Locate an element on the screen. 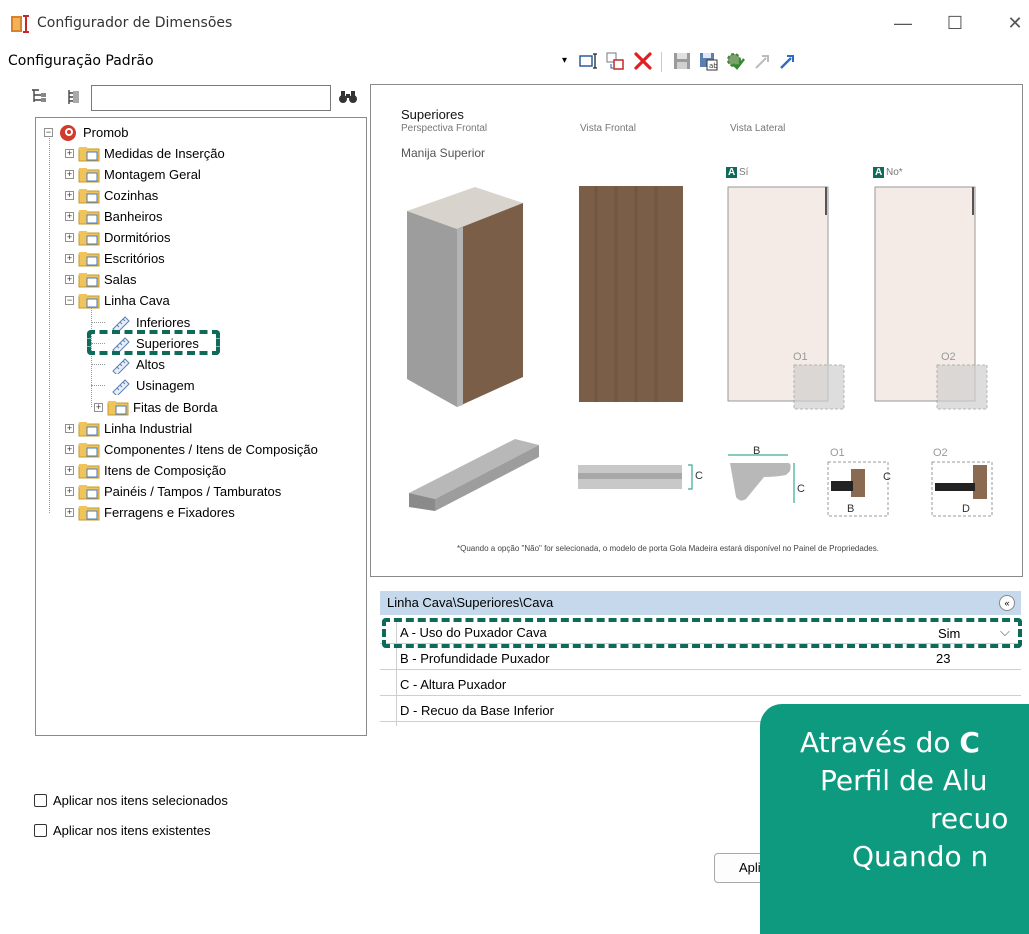 The height and width of the screenshot is (934, 1029). copy-icon is located at coordinates (615, 61).